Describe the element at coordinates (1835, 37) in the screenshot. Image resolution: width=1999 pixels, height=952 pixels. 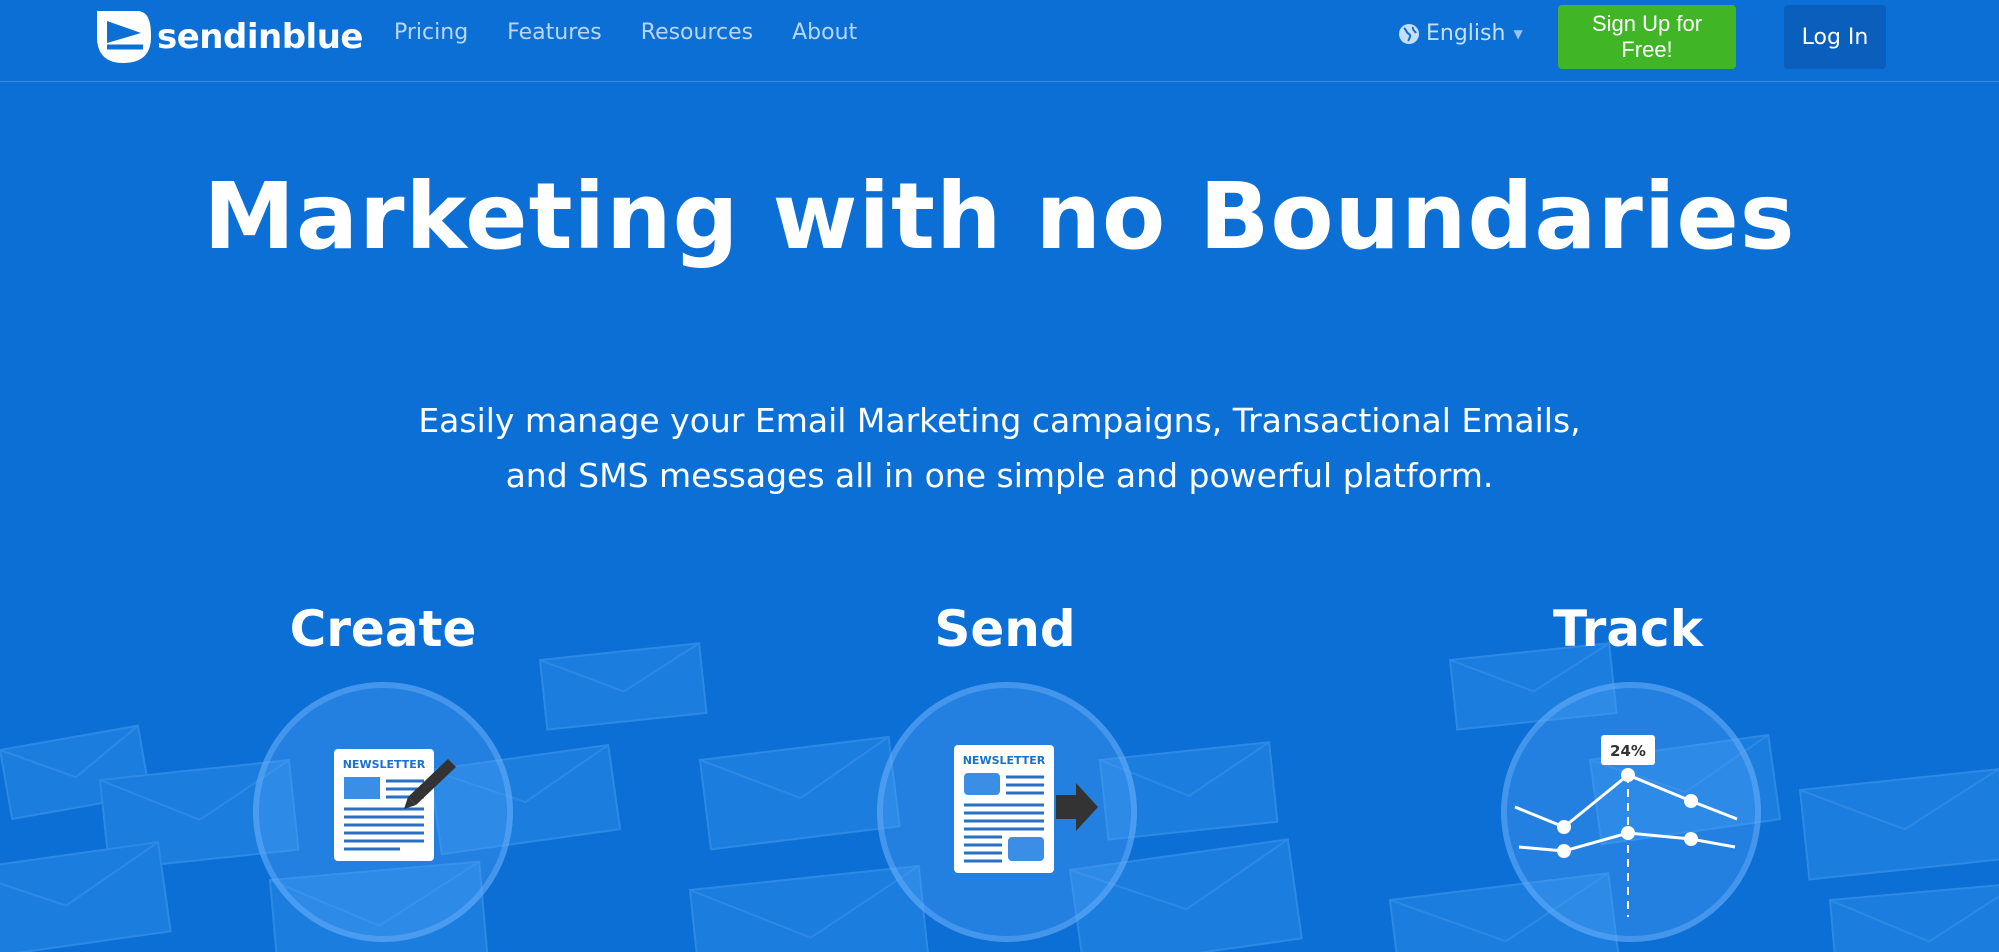
I see `login-button: Log In` at that location.